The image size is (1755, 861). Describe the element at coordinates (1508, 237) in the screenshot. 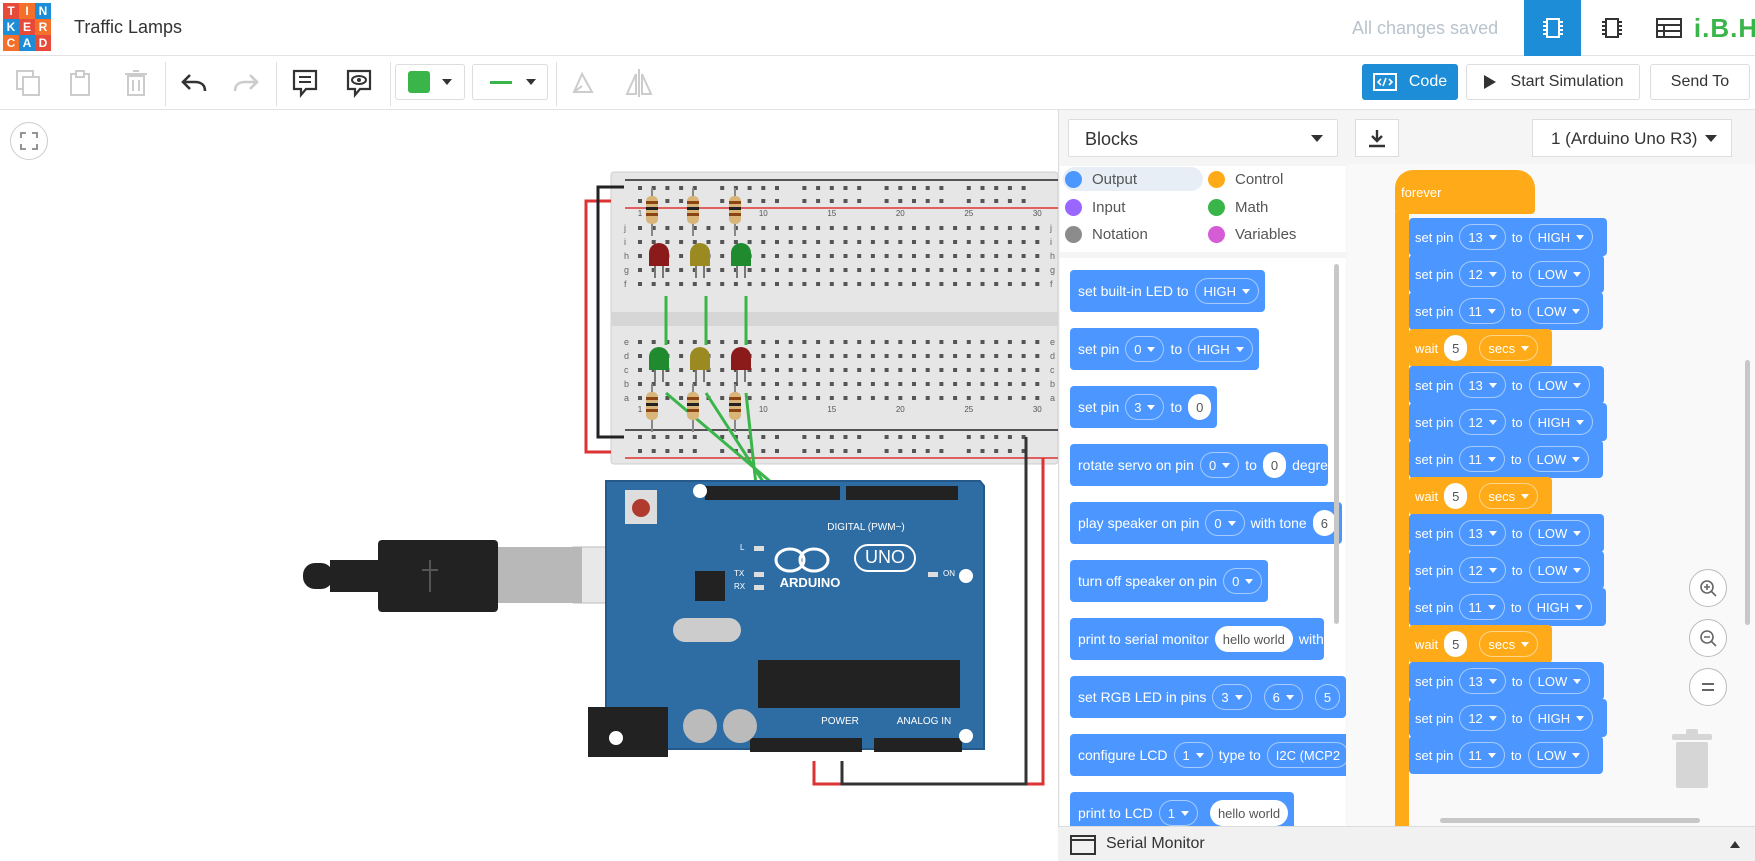

I see `set-pin-block: set pin 13 to HIGH` at that location.